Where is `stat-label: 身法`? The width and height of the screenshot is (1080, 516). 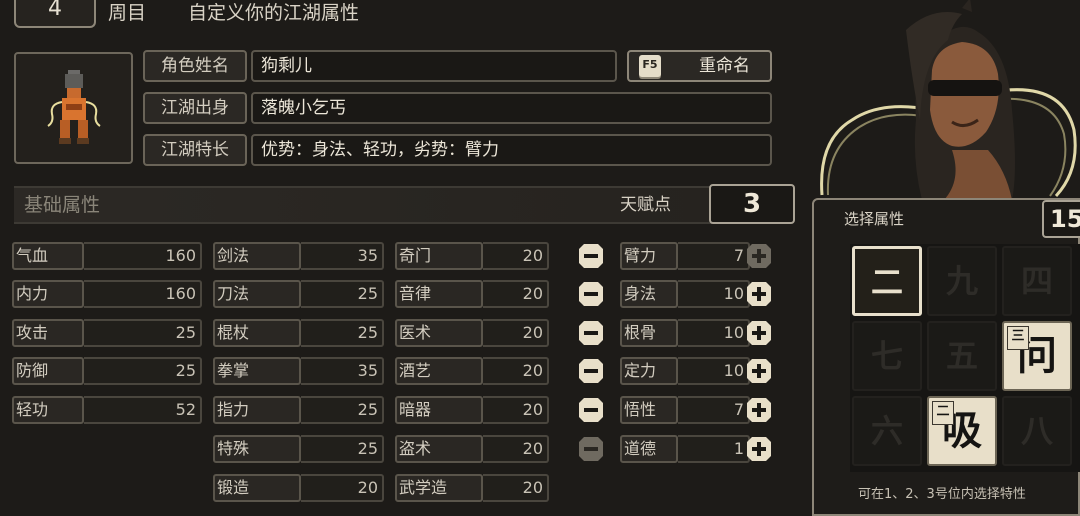 stat-label: 身法 is located at coordinates (649, 294).